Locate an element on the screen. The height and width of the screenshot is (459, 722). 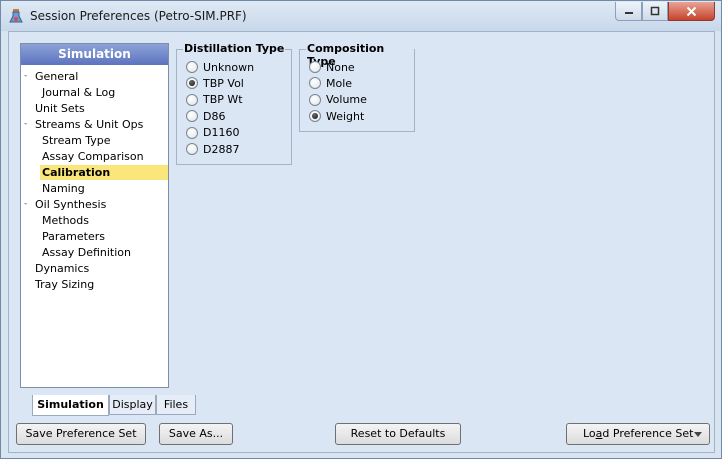
minimize-icon is located at coordinates (628, 13).